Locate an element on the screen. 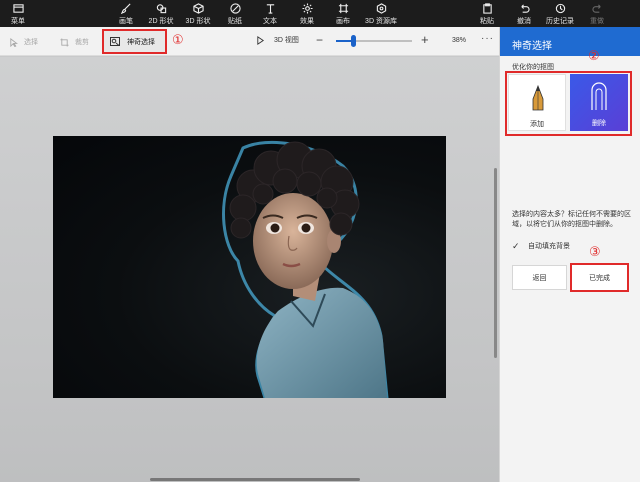 The width and height of the screenshot is (640, 482). crop-button: 裁剪 is located at coordinates (74, 42).